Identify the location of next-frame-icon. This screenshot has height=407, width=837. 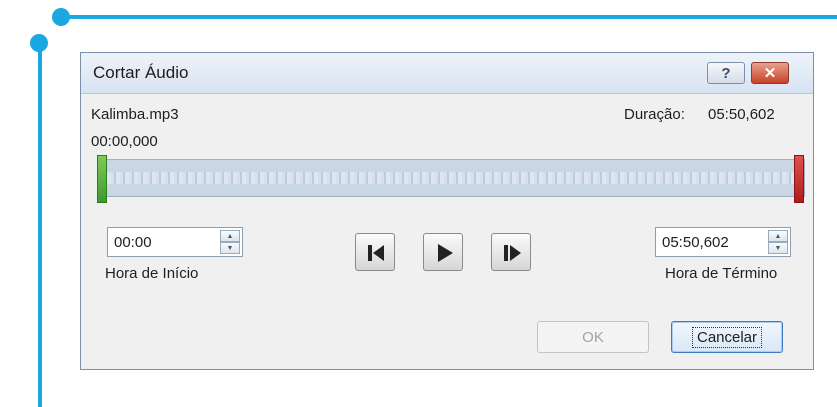
(512, 253).